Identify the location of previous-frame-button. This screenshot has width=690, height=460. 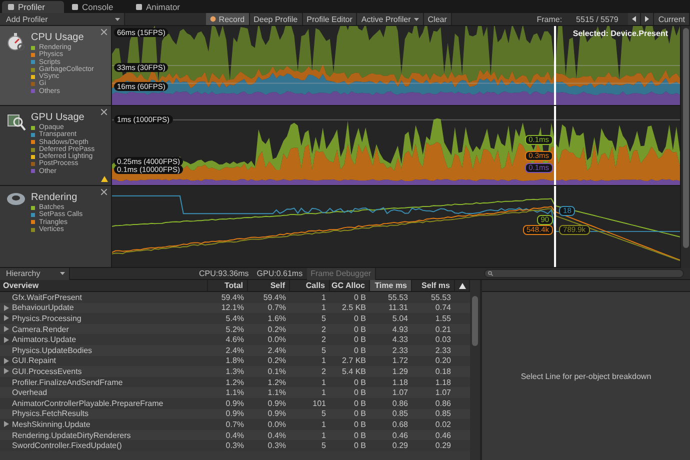
(635, 19).